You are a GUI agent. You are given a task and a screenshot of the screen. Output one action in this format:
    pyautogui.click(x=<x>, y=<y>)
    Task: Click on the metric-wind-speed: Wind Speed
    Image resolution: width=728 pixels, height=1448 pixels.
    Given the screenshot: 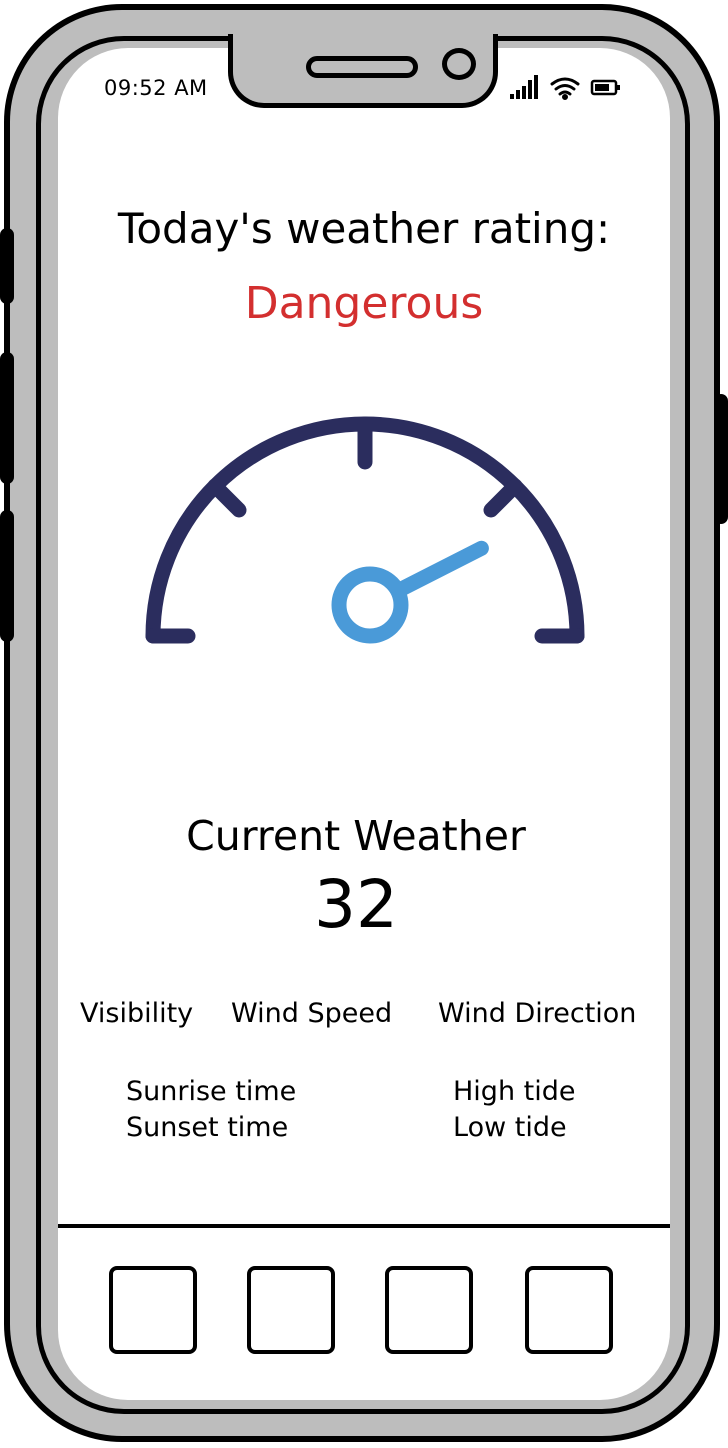 What is the action you would take?
    pyautogui.click(x=312, y=1013)
    